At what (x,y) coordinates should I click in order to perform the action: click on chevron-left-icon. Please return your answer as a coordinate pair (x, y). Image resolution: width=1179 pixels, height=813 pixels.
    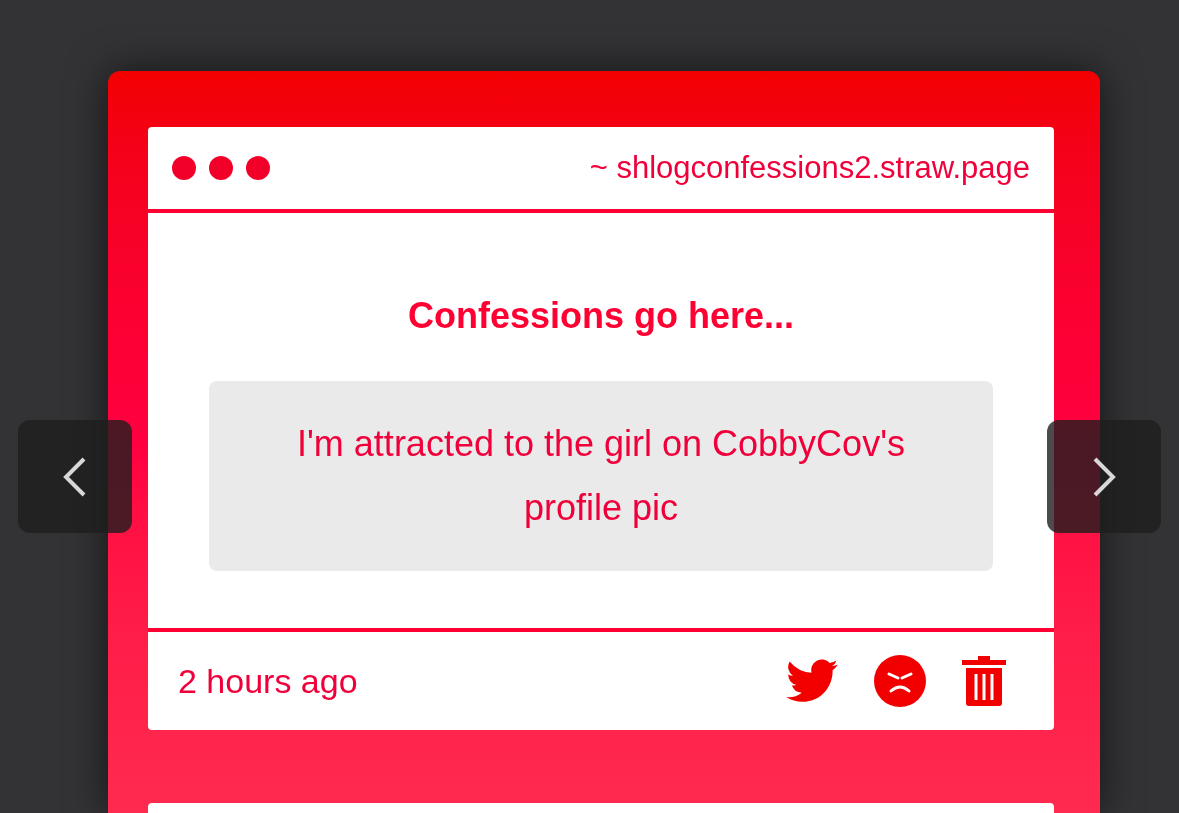
    Looking at the image, I should click on (75, 476).